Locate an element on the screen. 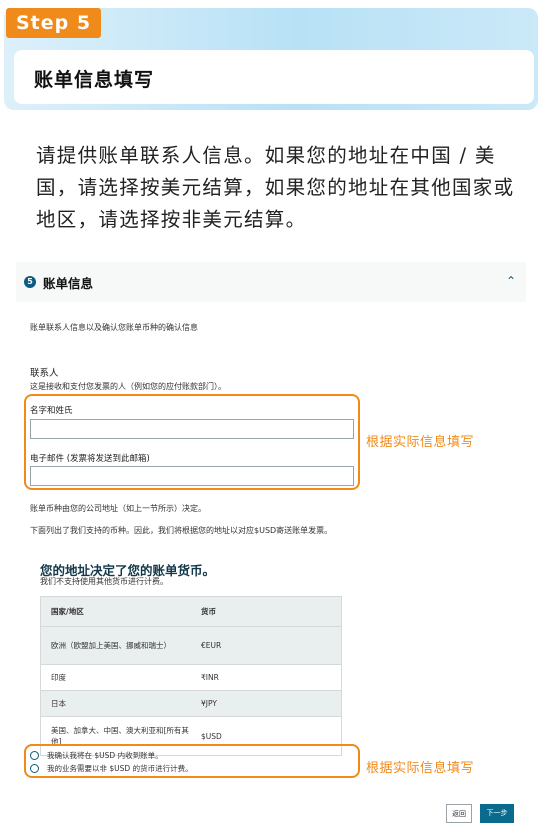 This screenshot has height=836, width=542. page-title: 账单信息填写 is located at coordinates (94, 80).